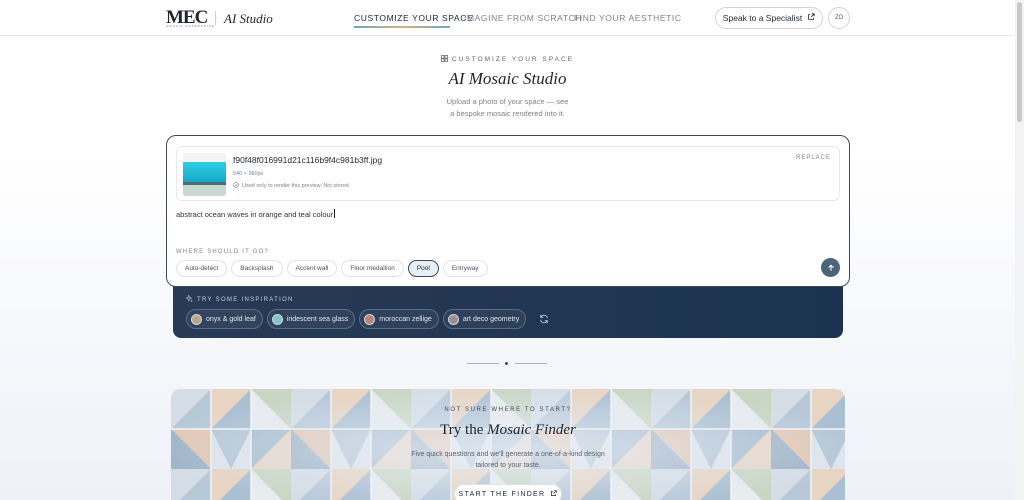  I want to click on sparkle-icon, so click(189, 299).